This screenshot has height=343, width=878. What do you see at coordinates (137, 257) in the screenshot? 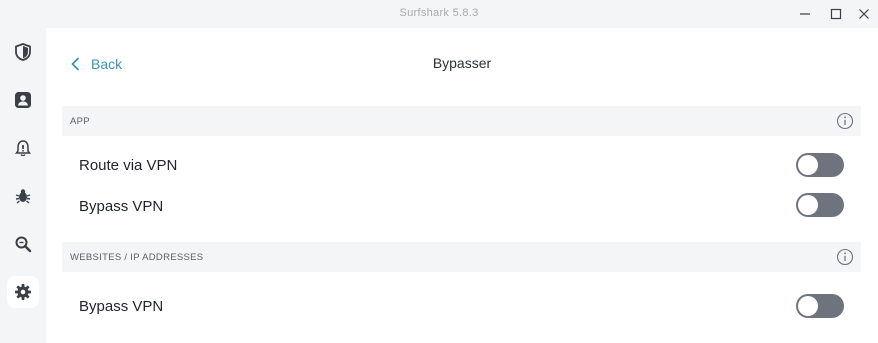
I see `section-label: WEBSITES / IP ADDRESSES` at bounding box center [137, 257].